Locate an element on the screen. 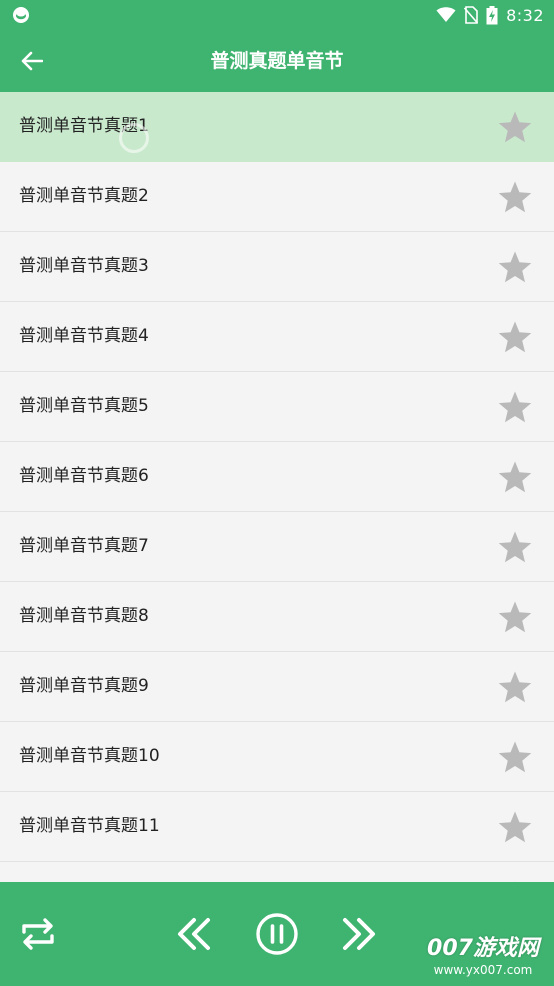 This screenshot has height=986, width=554. back-arrow-icon is located at coordinates (32, 61).